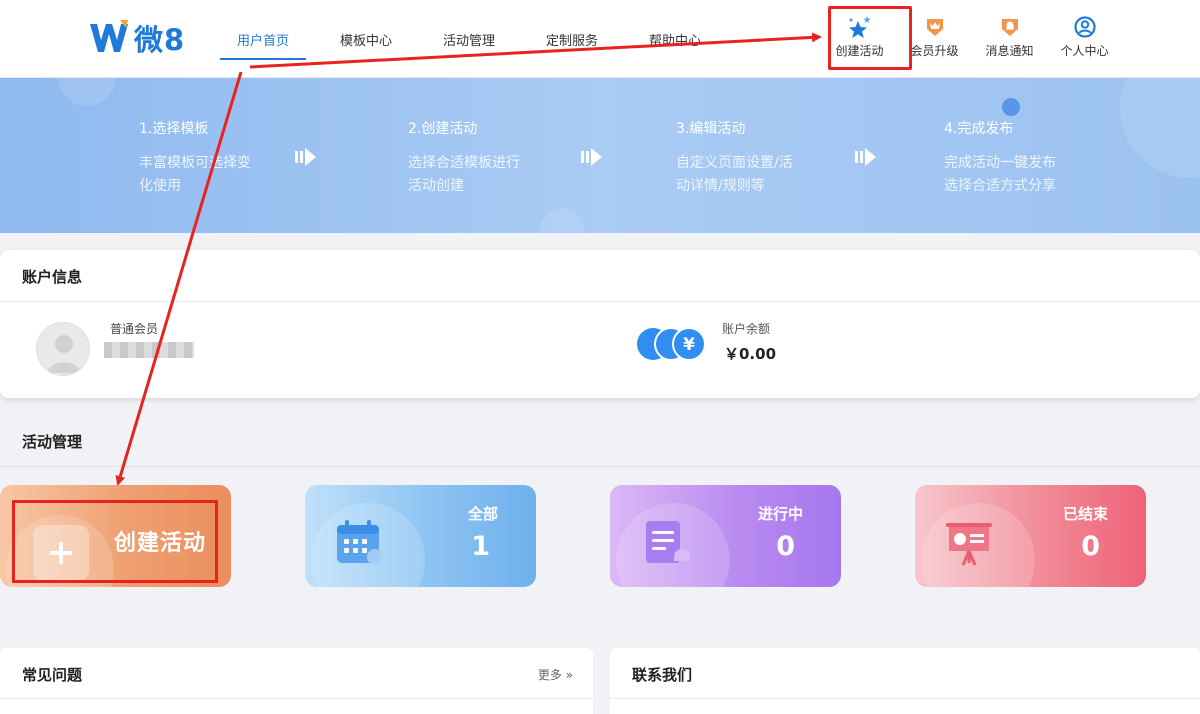 This screenshot has height=714, width=1200. I want to click on ongoing-count: 0, so click(785, 546).